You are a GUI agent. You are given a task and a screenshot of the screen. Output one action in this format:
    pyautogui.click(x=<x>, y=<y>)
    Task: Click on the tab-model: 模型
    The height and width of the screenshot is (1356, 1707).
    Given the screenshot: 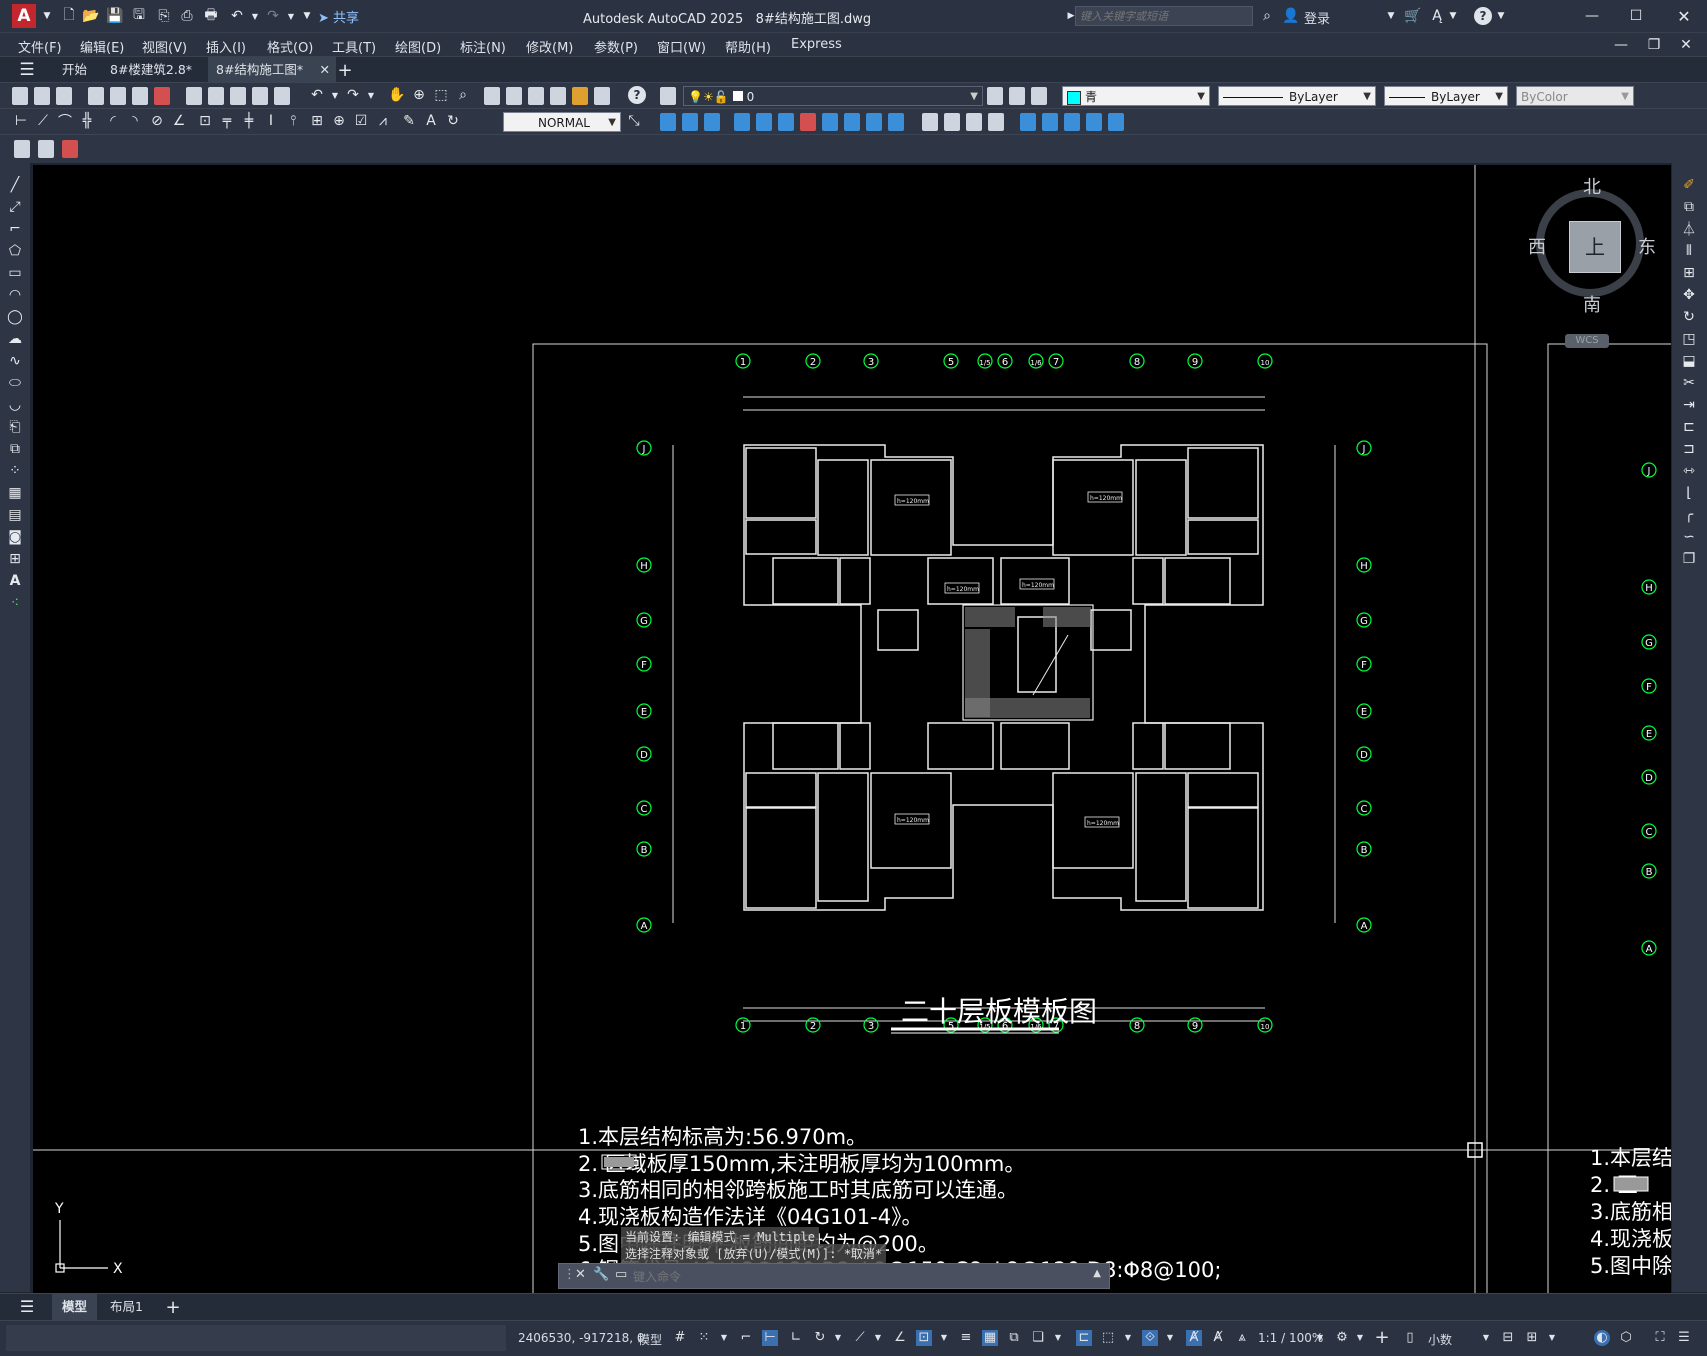 What is the action you would take?
    pyautogui.click(x=75, y=1307)
    